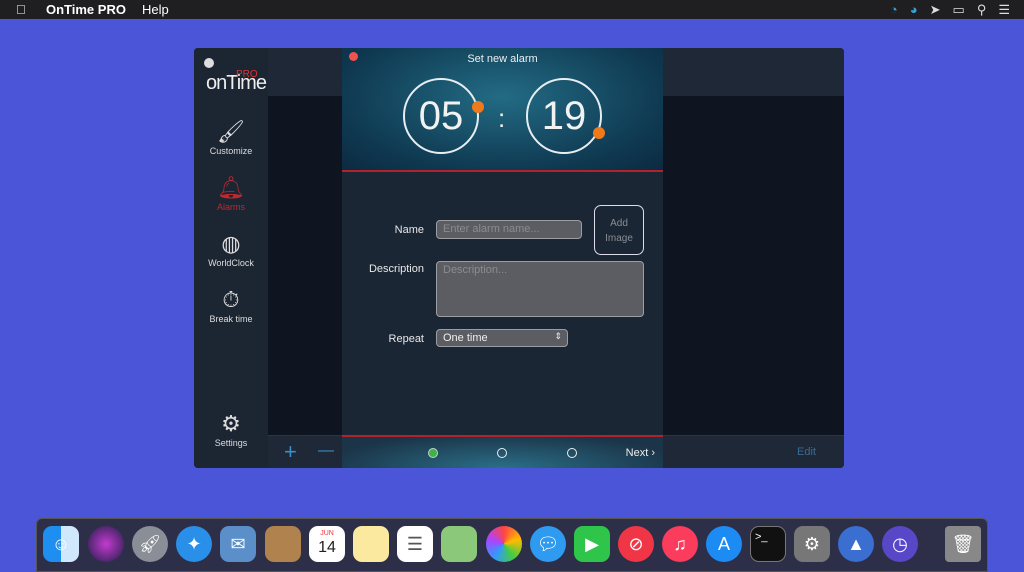 The image size is (1024, 572). I want to click on sidebar-item-settings: ⚙︎ Settings, so click(231, 429).